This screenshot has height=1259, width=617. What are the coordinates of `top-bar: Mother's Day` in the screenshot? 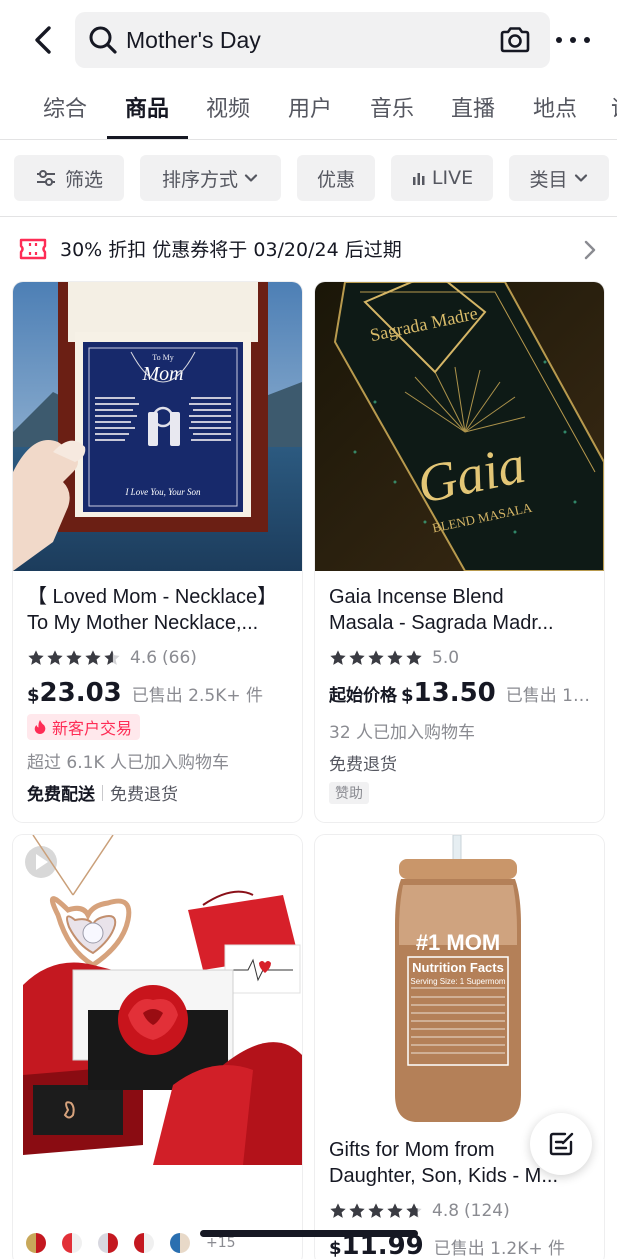 It's located at (308, 41).